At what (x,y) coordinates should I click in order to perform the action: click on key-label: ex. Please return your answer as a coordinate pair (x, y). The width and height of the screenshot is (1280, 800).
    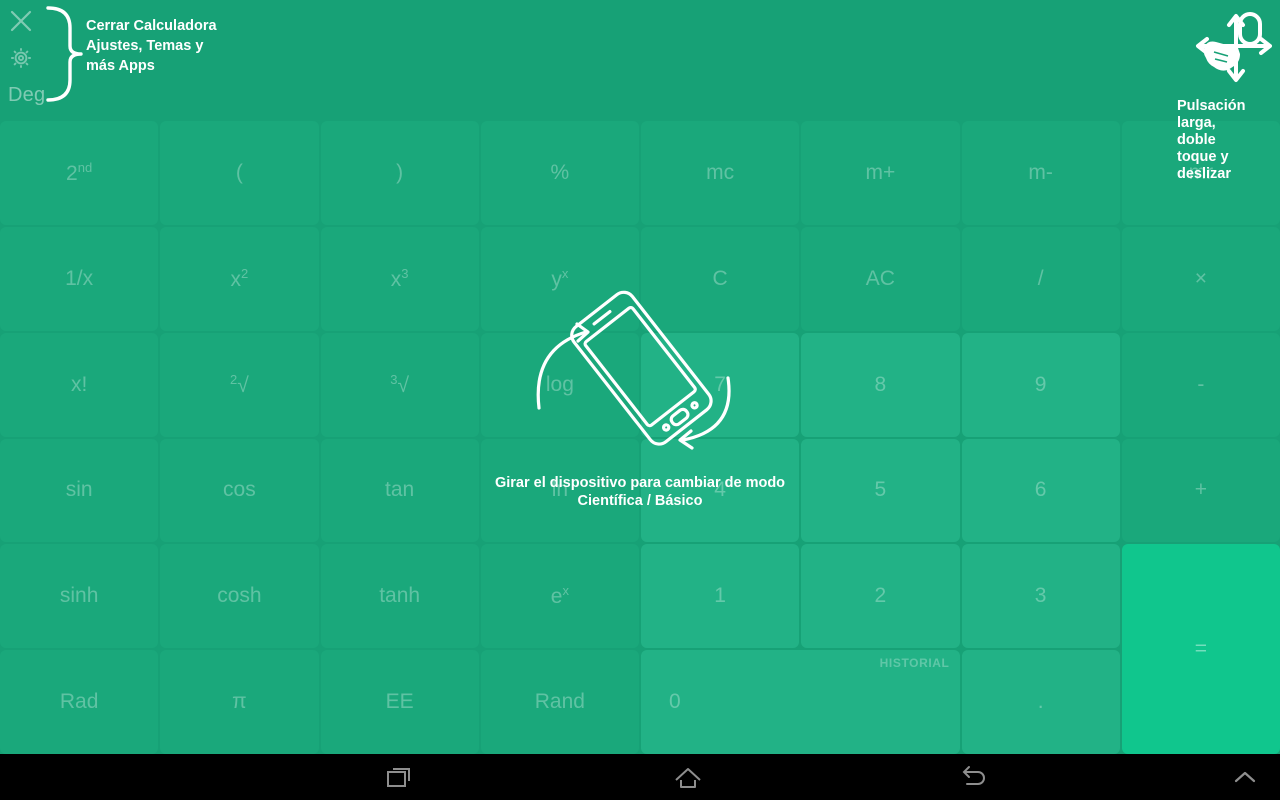
    Looking at the image, I should click on (559, 596).